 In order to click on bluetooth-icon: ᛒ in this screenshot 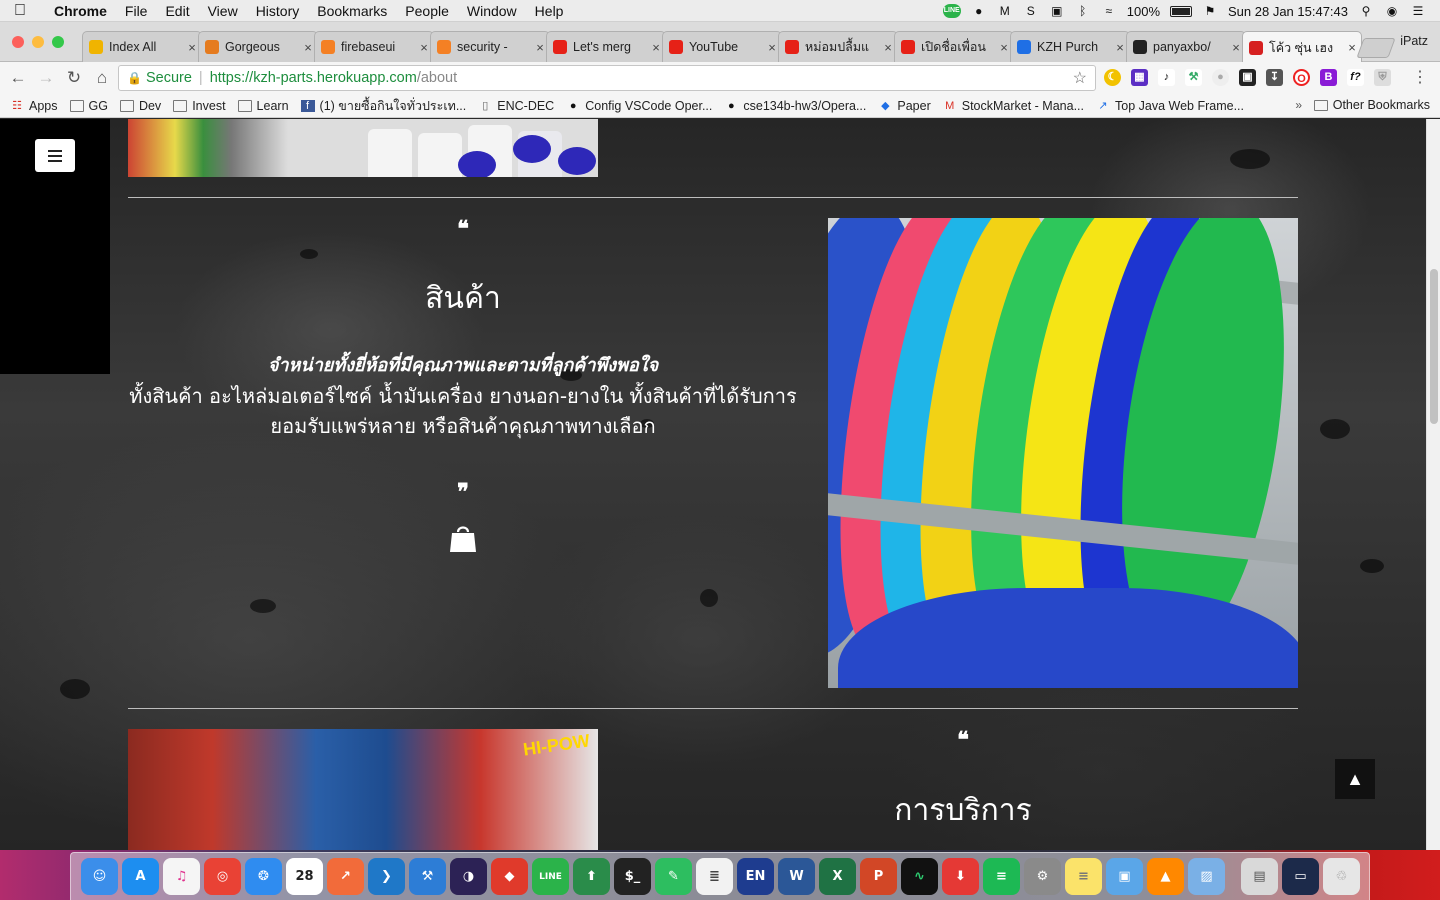, I will do `click(1083, 11)`.